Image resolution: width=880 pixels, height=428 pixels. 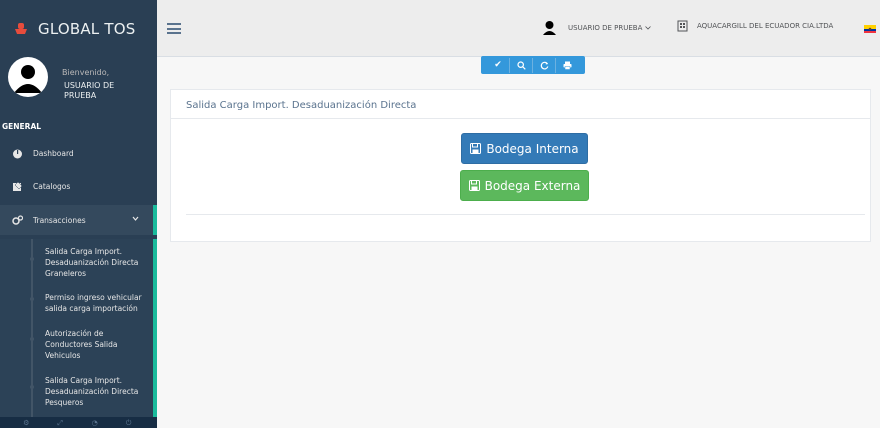 What do you see at coordinates (27, 423) in the screenshot?
I see `settings-icon: ⚙` at bounding box center [27, 423].